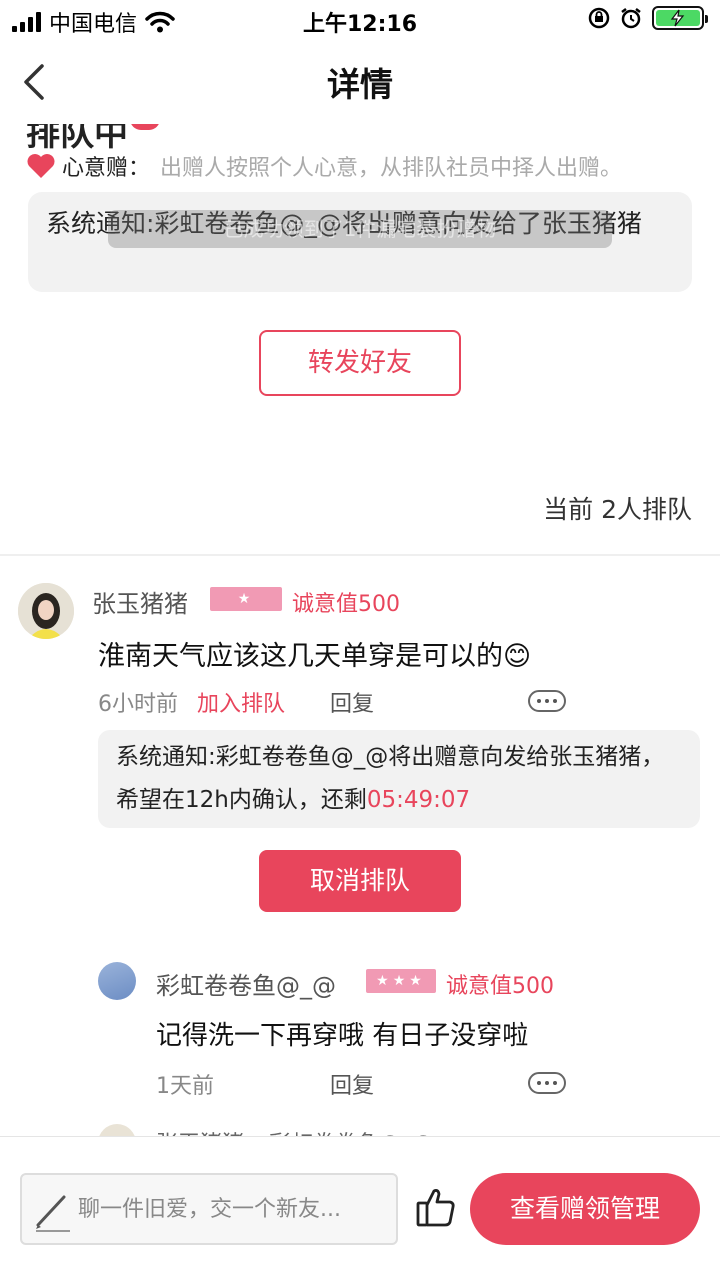  What do you see at coordinates (401, 981) in the screenshot?
I see `level-badge: ★★★` at bounding box center [401, 981].